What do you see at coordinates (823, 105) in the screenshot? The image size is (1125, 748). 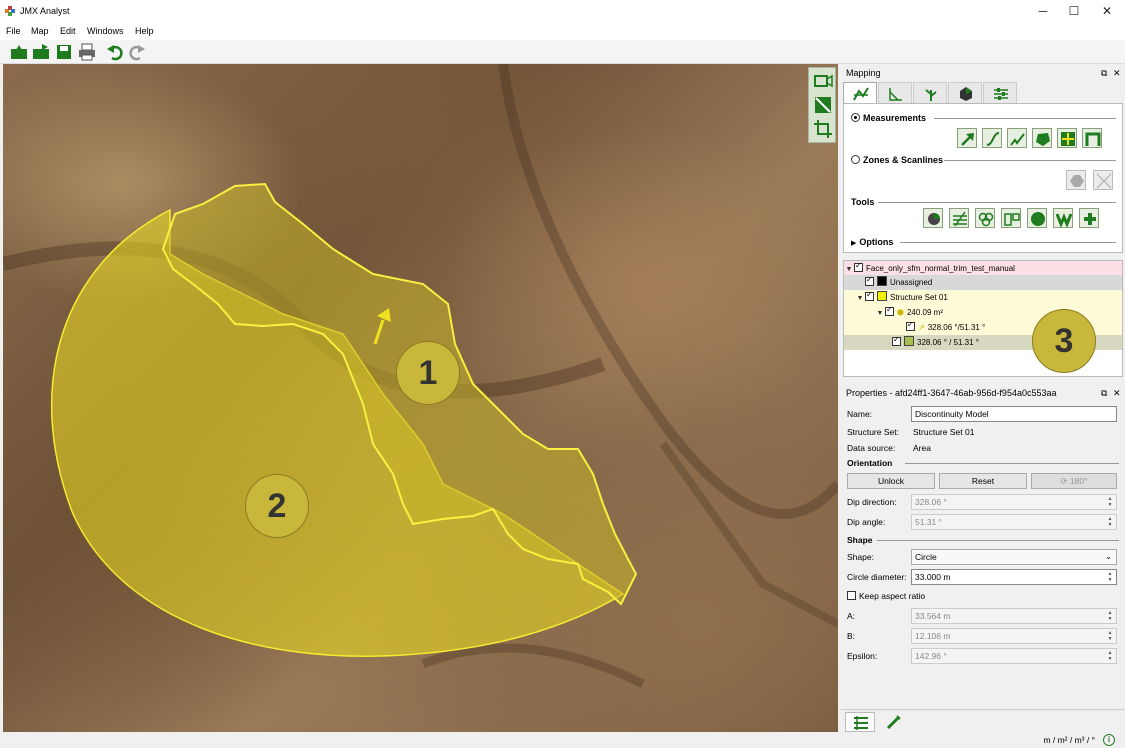 I see `diagonal-view-button` at bounding box center [823, 105].